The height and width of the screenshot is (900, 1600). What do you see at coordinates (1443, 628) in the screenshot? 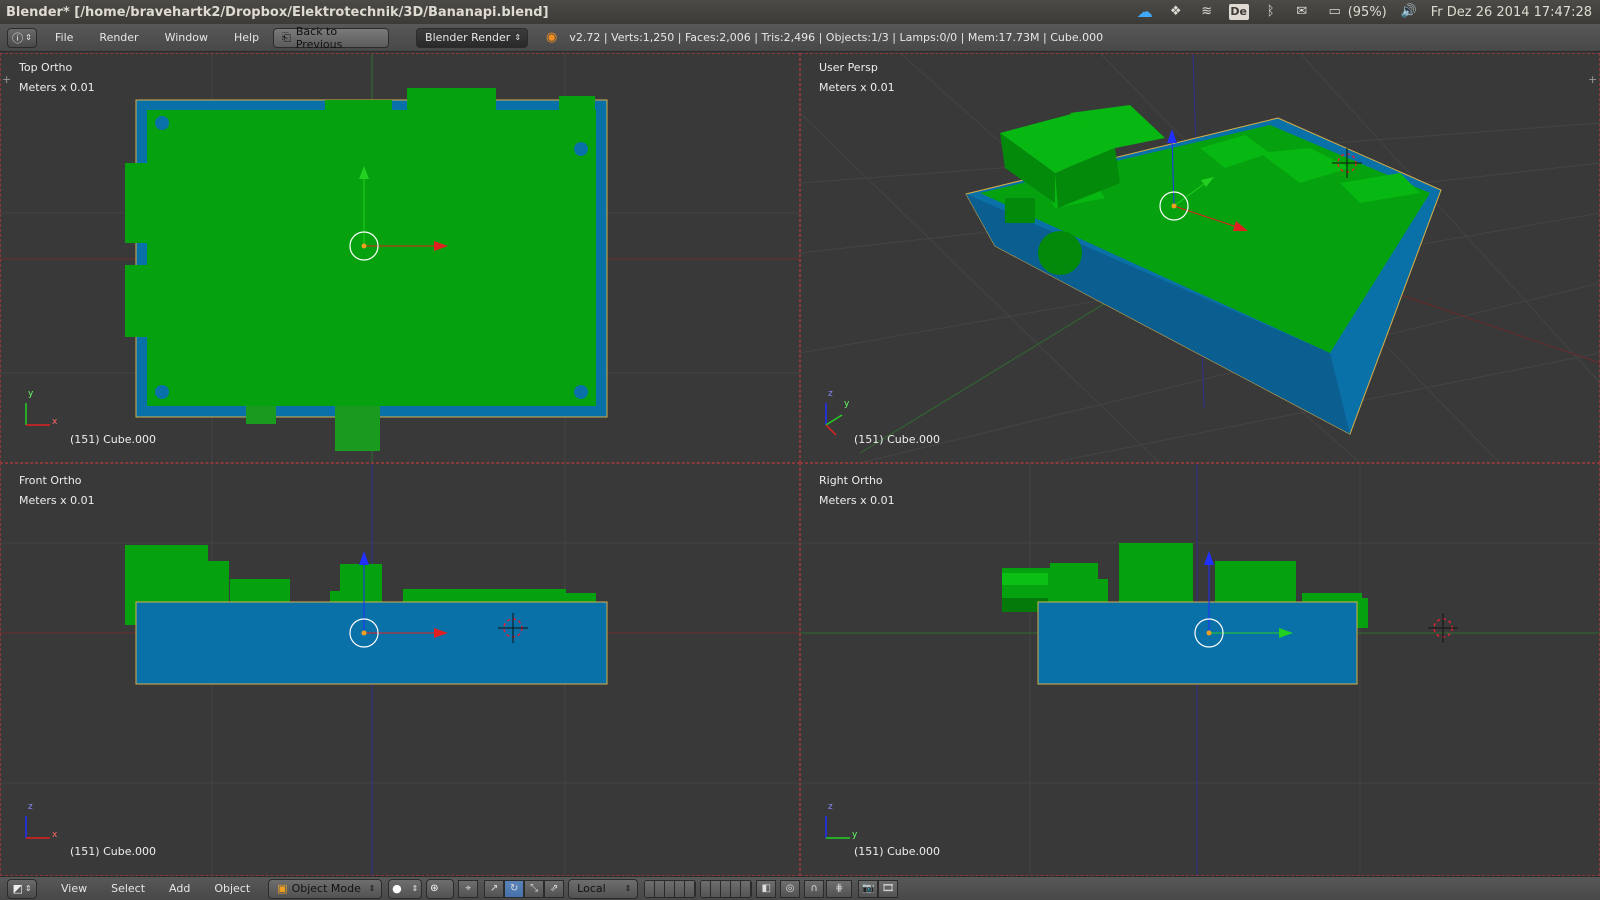
I see `3d-cursor` at bounding box center [1443, 628].